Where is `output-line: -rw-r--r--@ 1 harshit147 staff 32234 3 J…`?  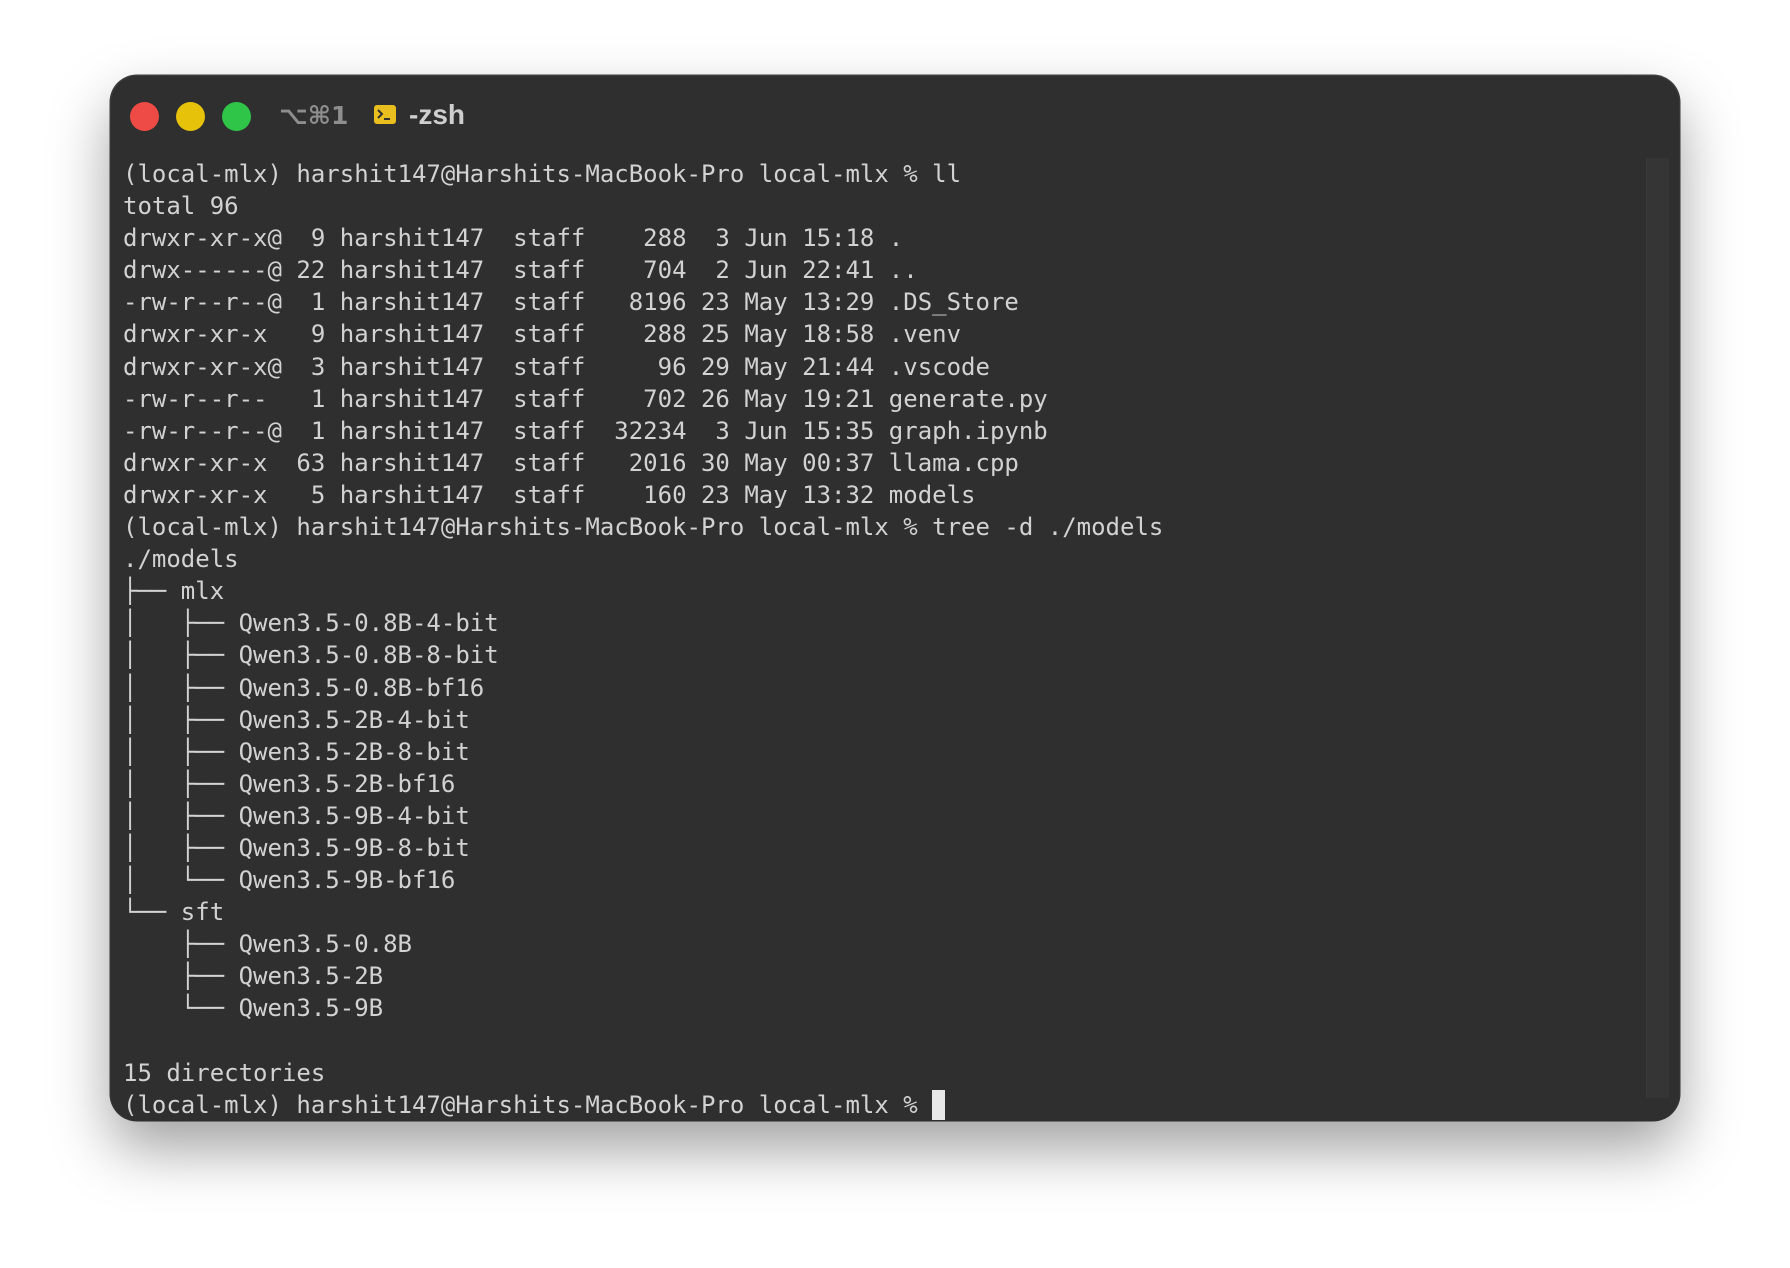 output-line: -rw-r--r--@ 1 harshit147 staff 32234 3 J… is located at coordinates (585, 430).